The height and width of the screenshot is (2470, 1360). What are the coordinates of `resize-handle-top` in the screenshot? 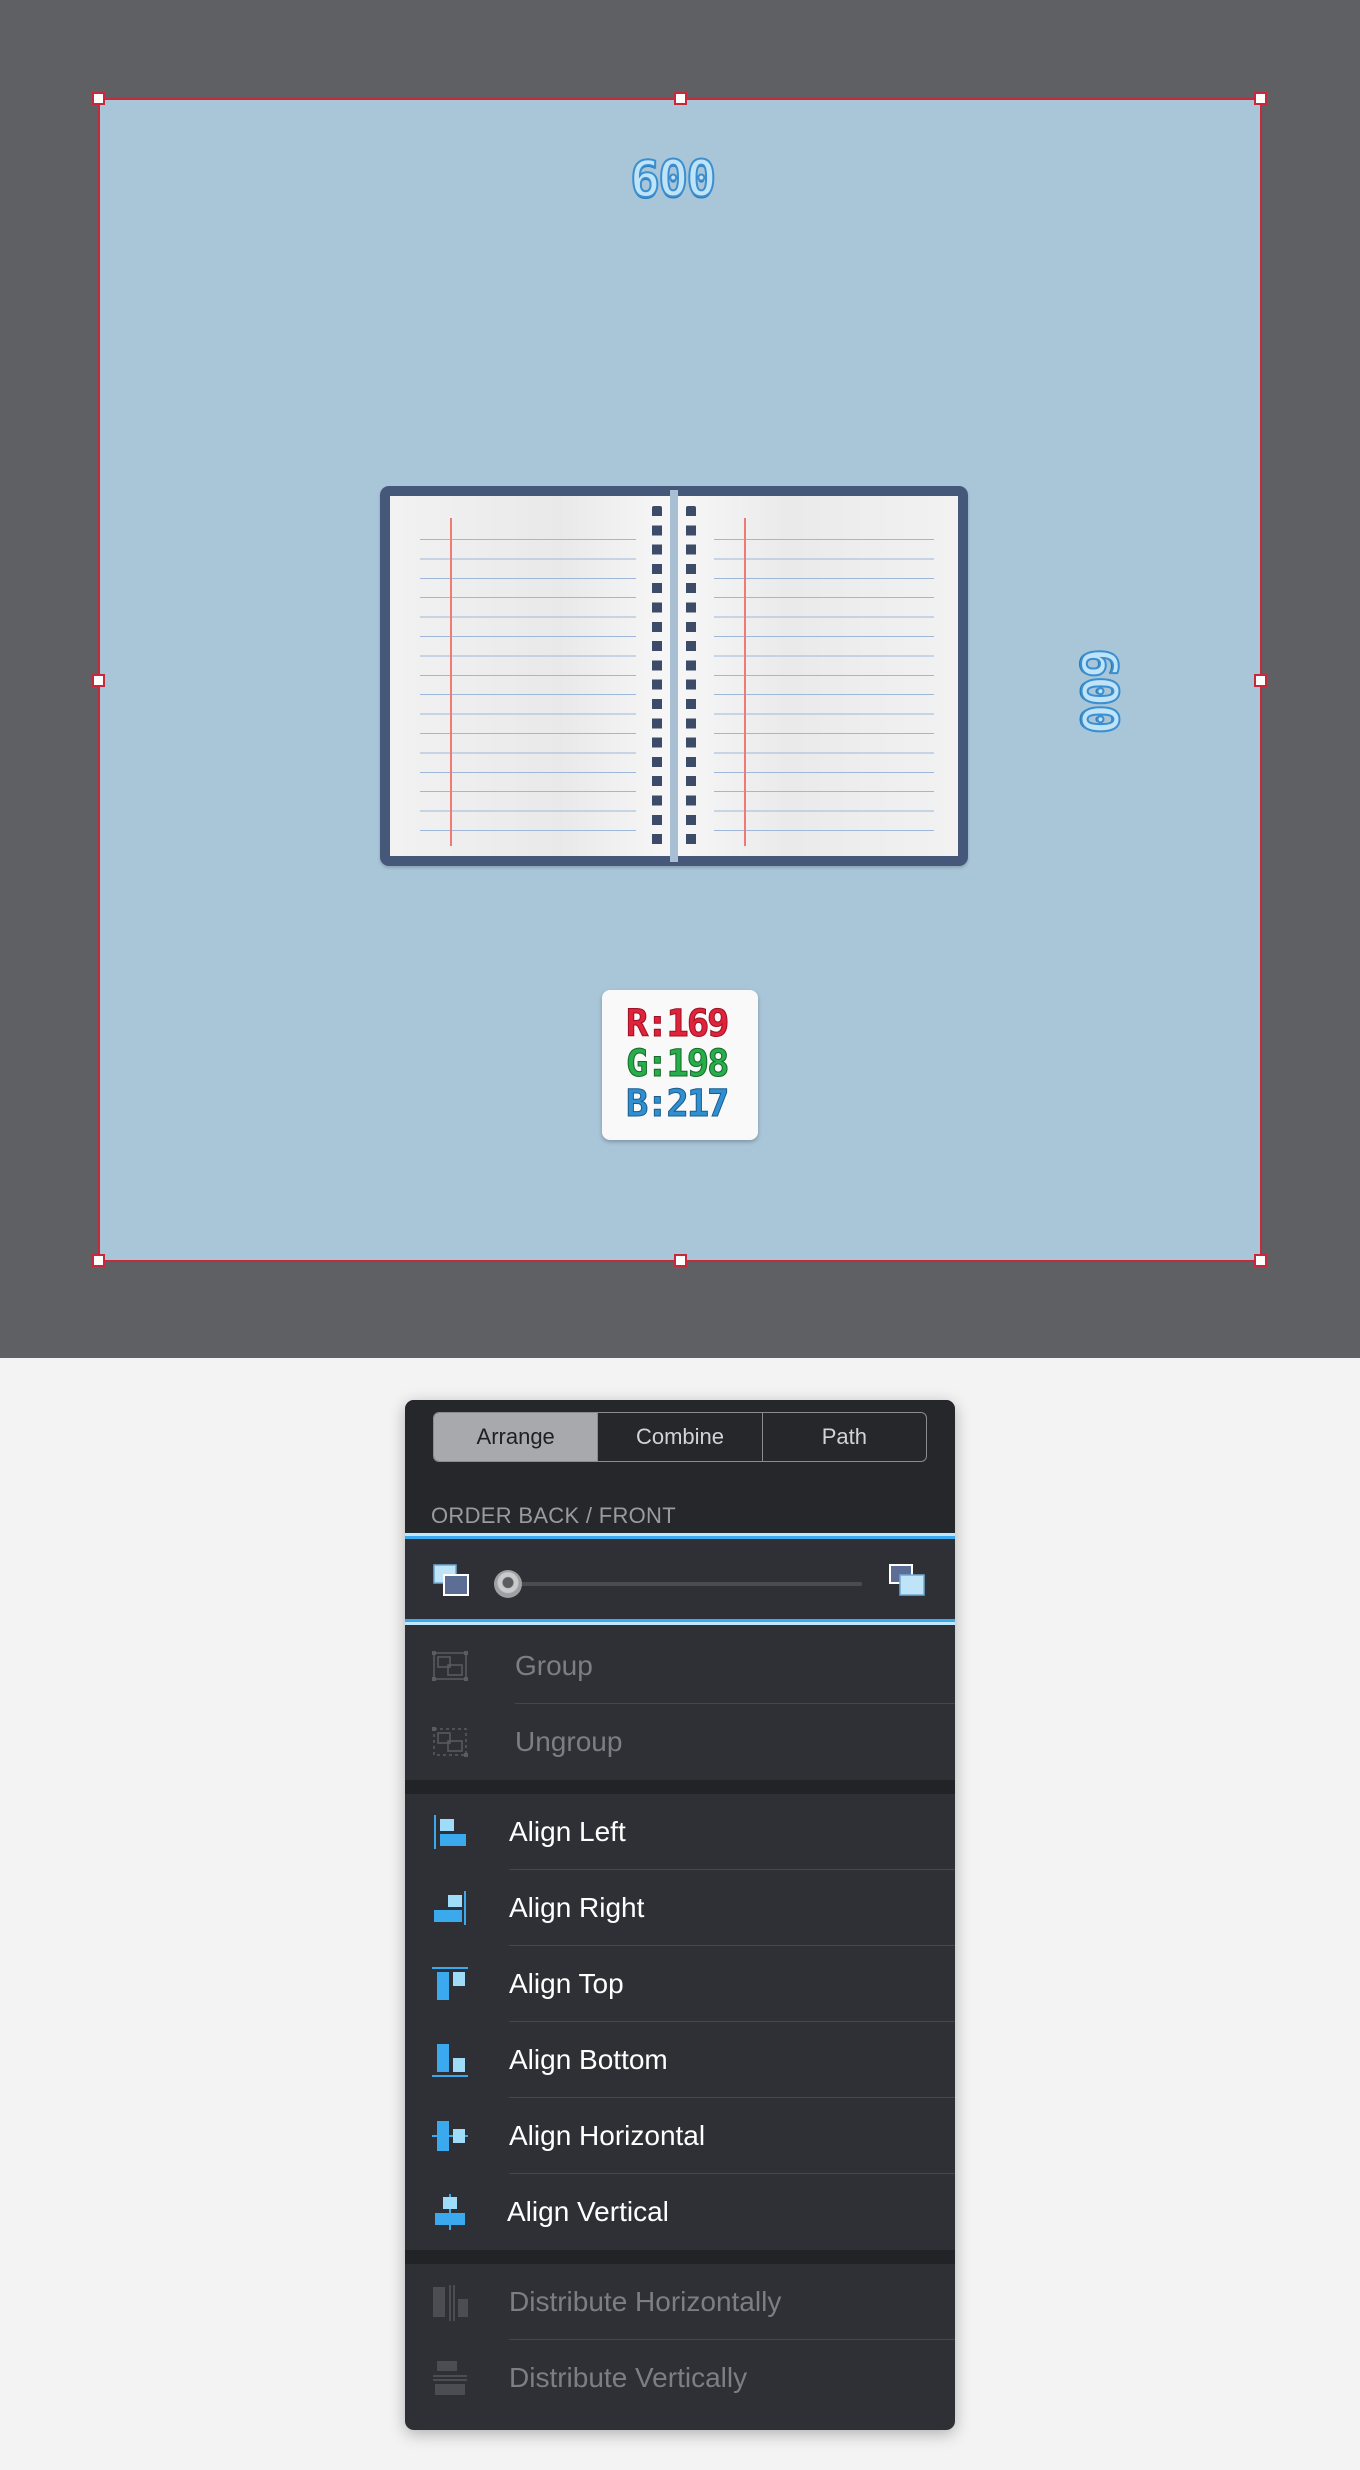 It's located at (680, 98).